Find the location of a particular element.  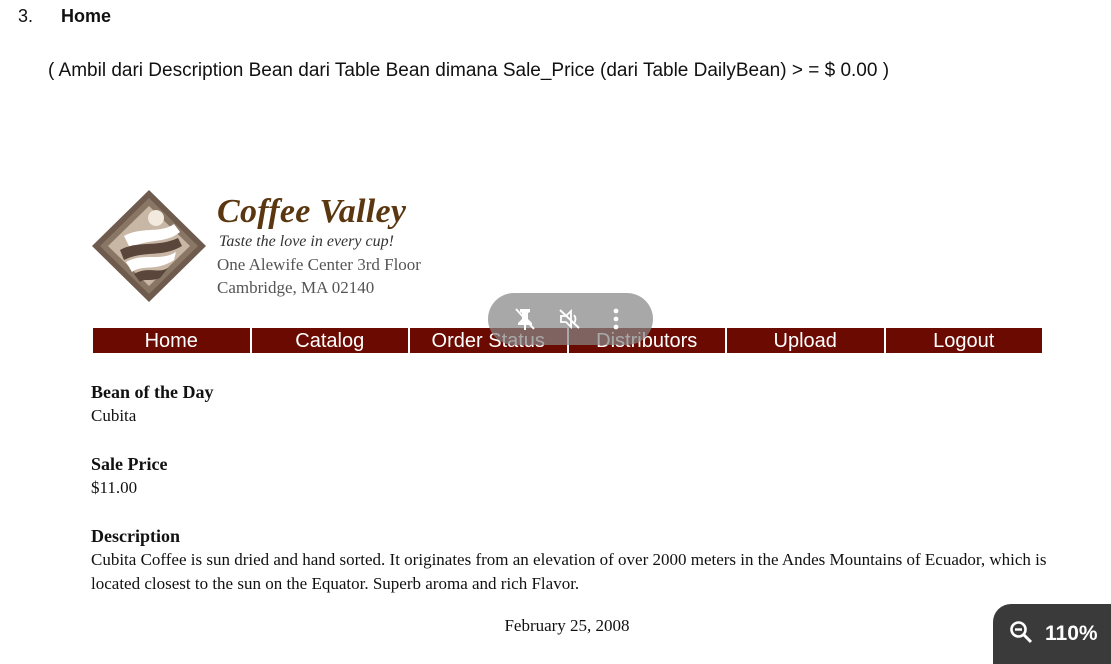

zoom-indicator: 110% is located at coordinates (1052, 634).